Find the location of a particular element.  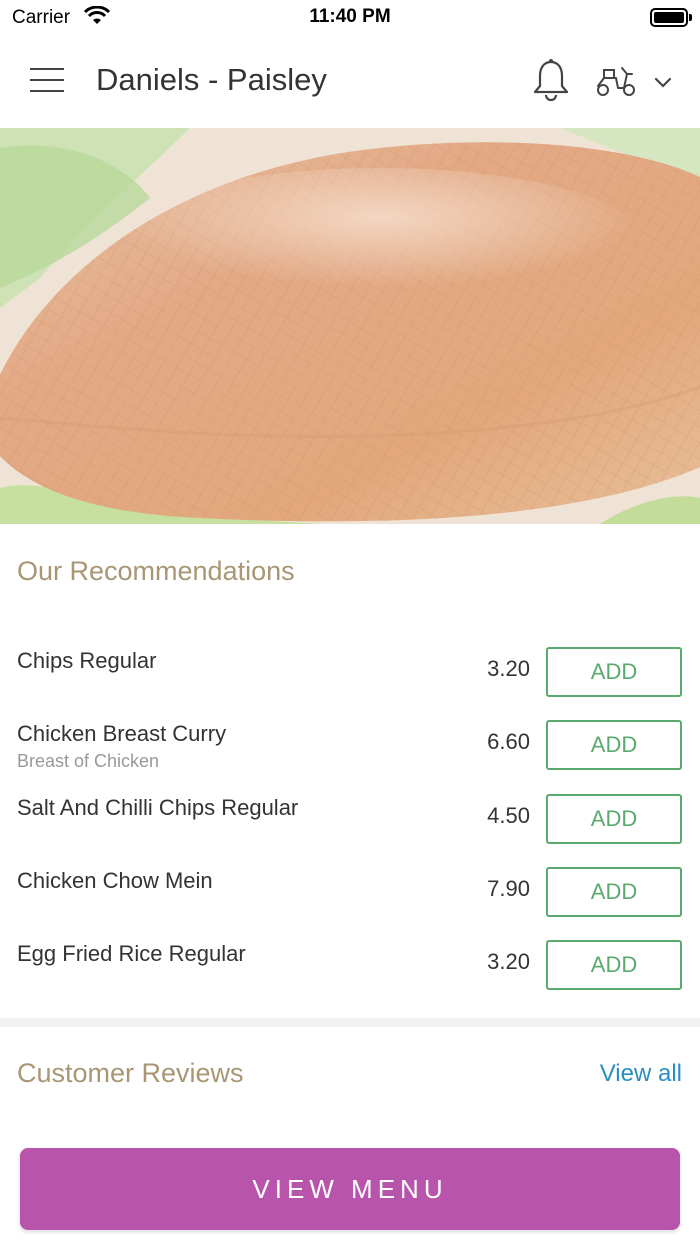

section-divider is located at coordinates (350, 1022).